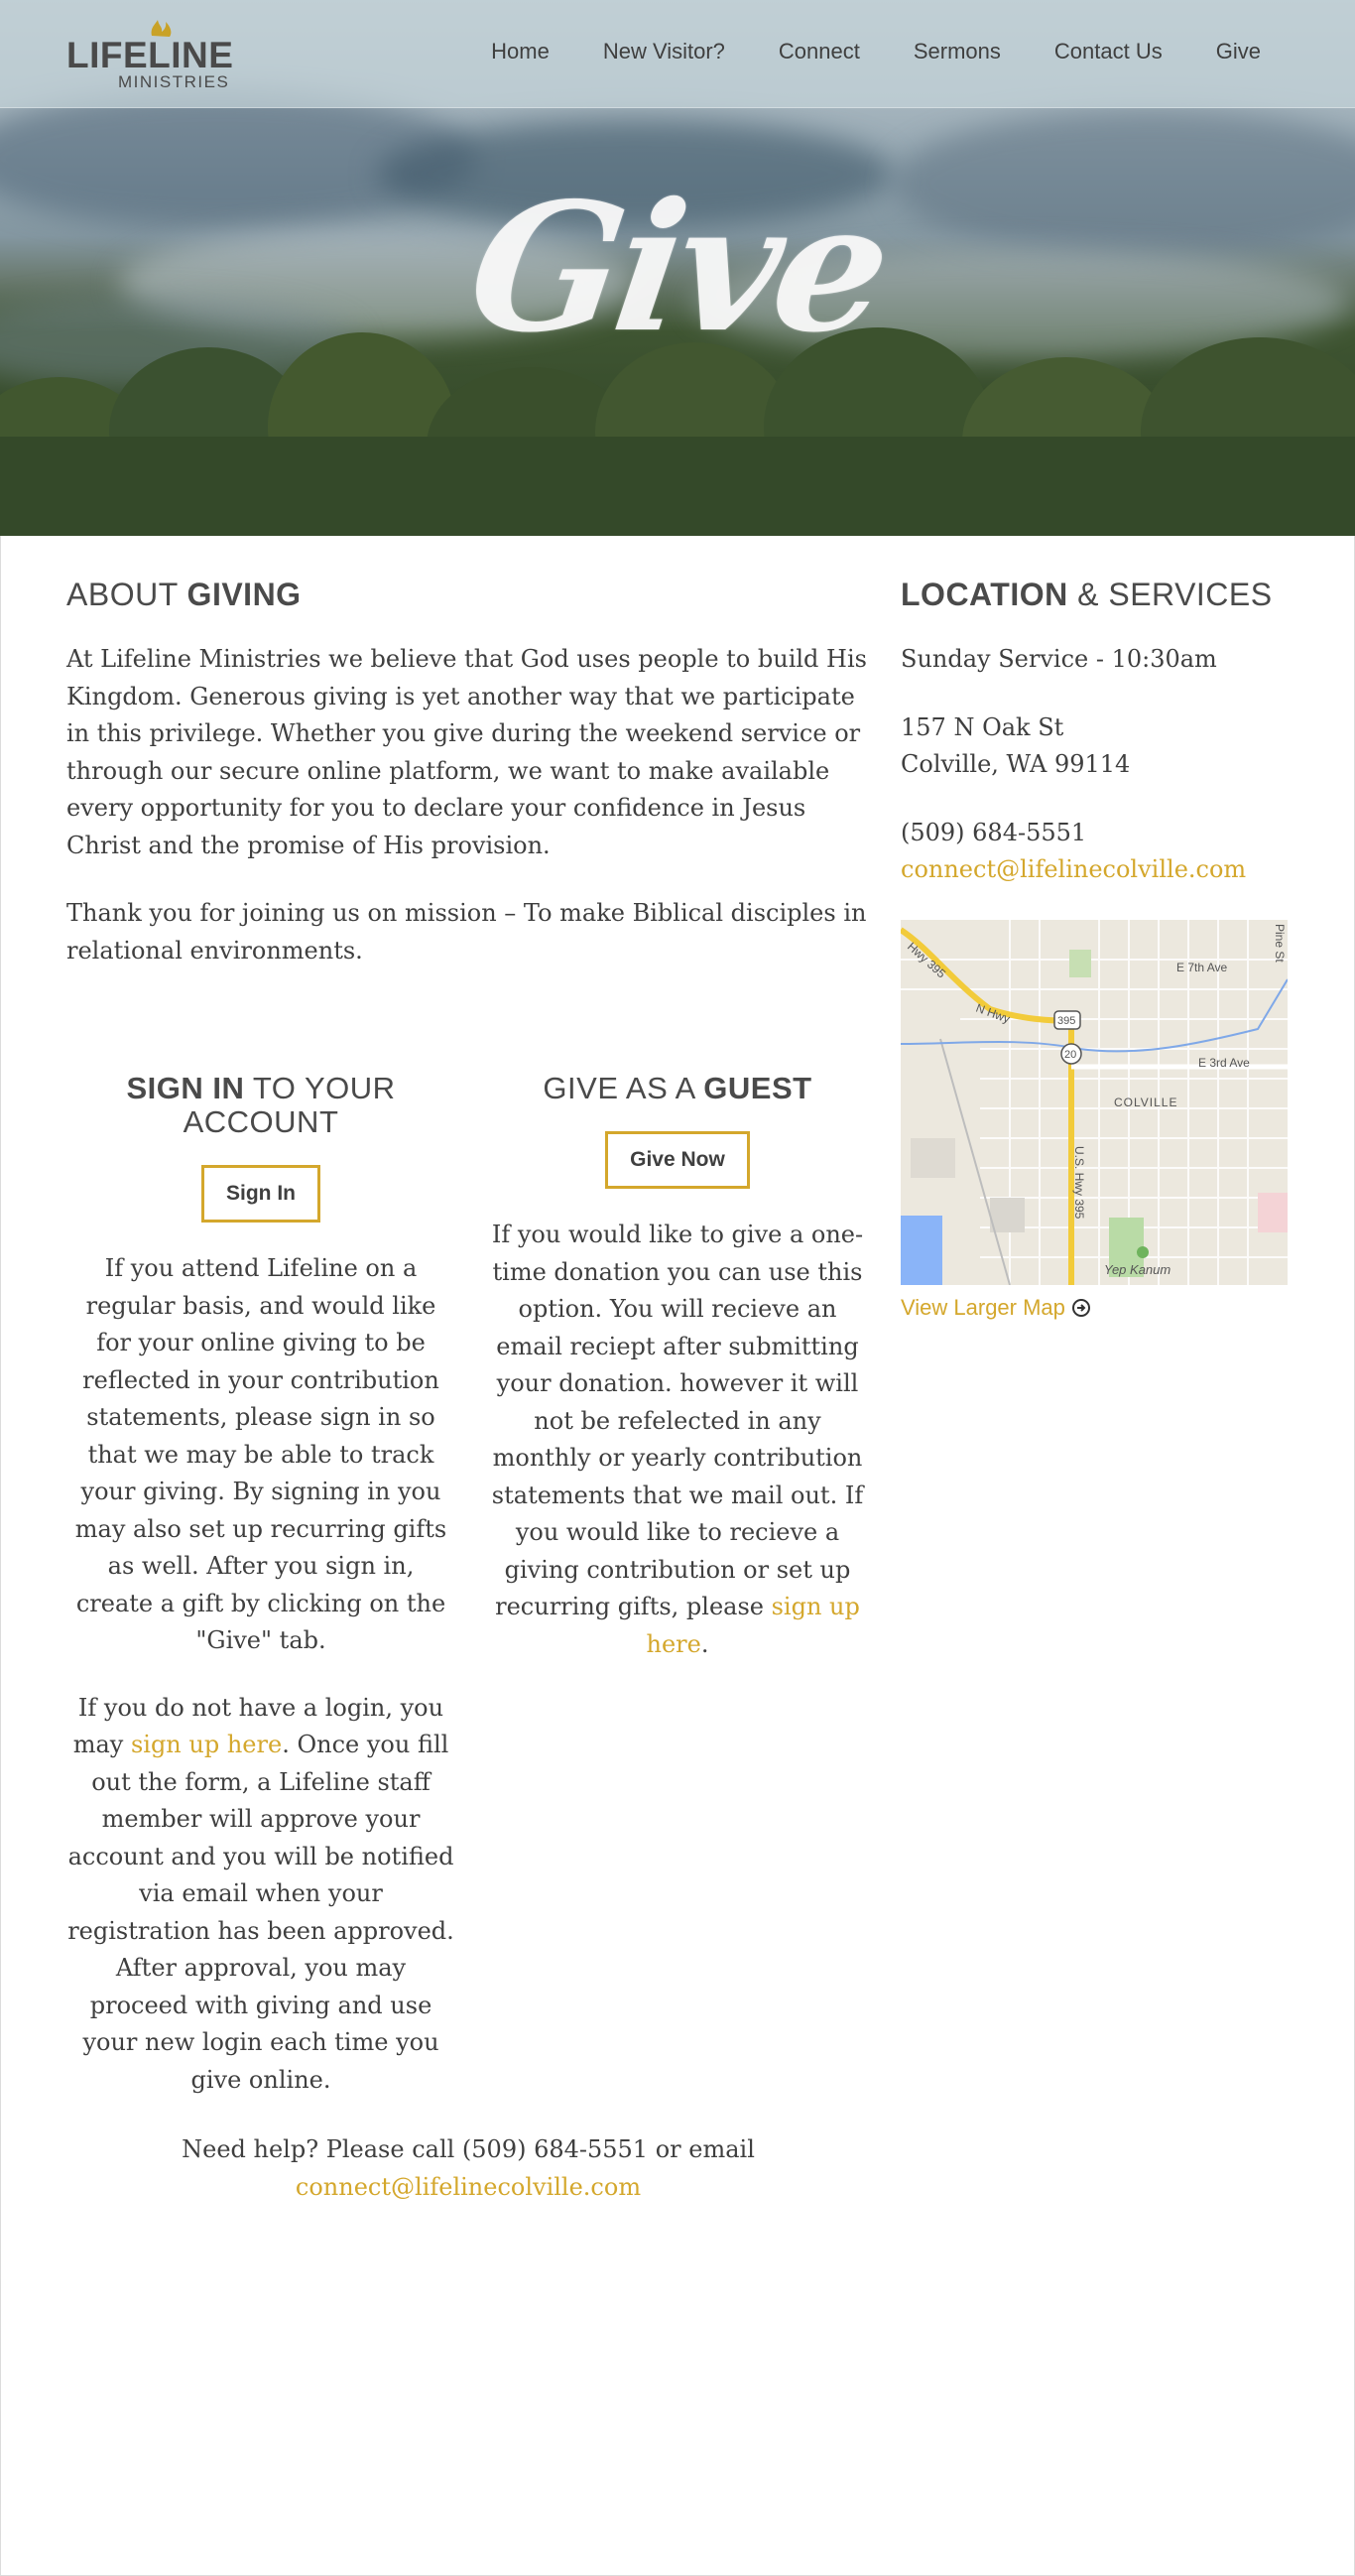 This screenshot has height=2576, width=1355. I want to click on logo-subtext: MINISTRIES, so click(174, 82).